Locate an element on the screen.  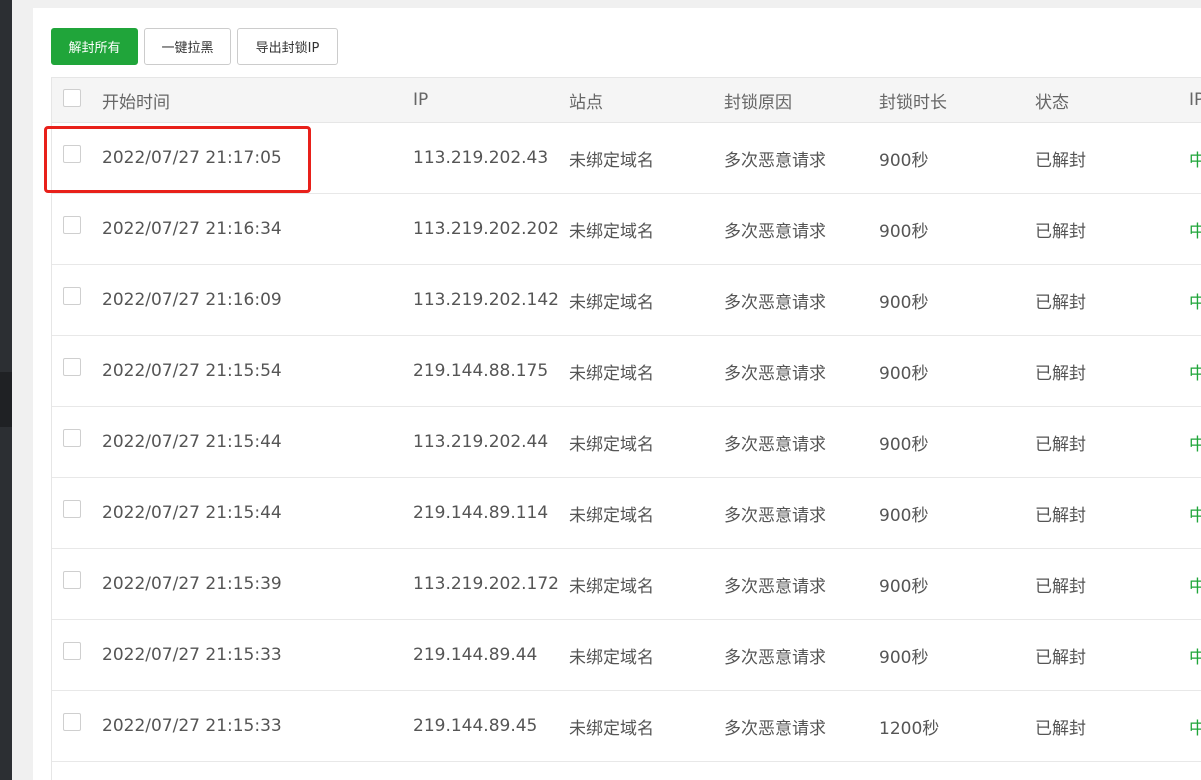
cell-ip: 113.219.202.142 is located at coordinates (486, 300).